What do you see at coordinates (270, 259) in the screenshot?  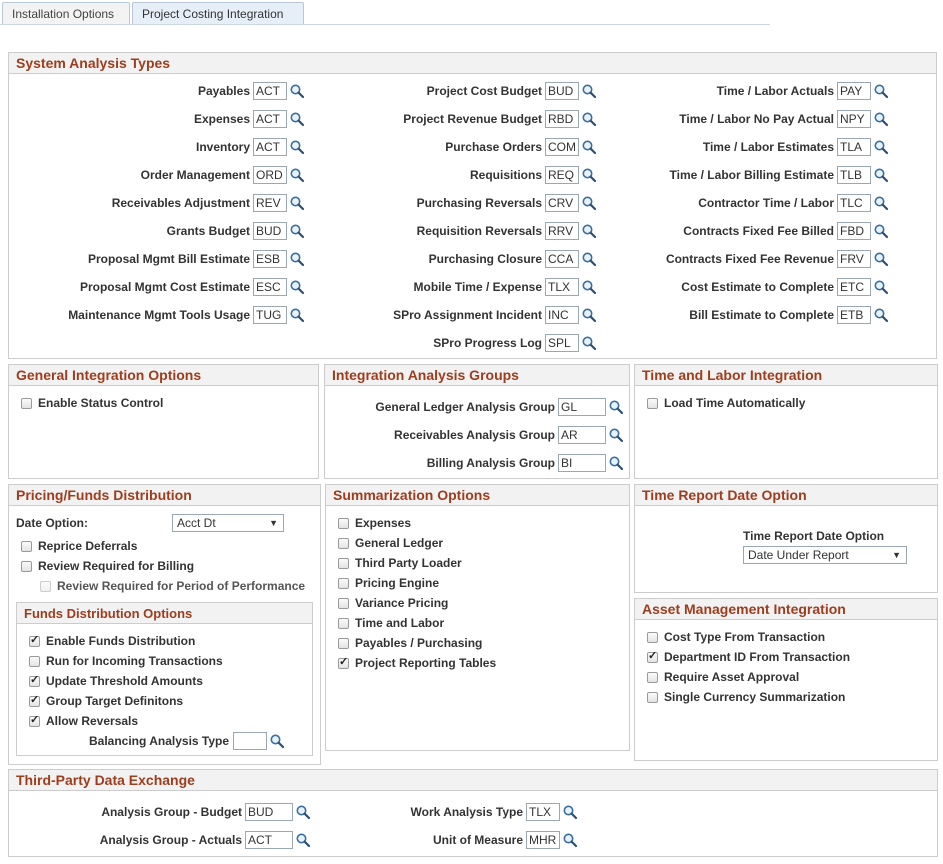 I see `field-input: ESB` at bounding box center [270, 259].